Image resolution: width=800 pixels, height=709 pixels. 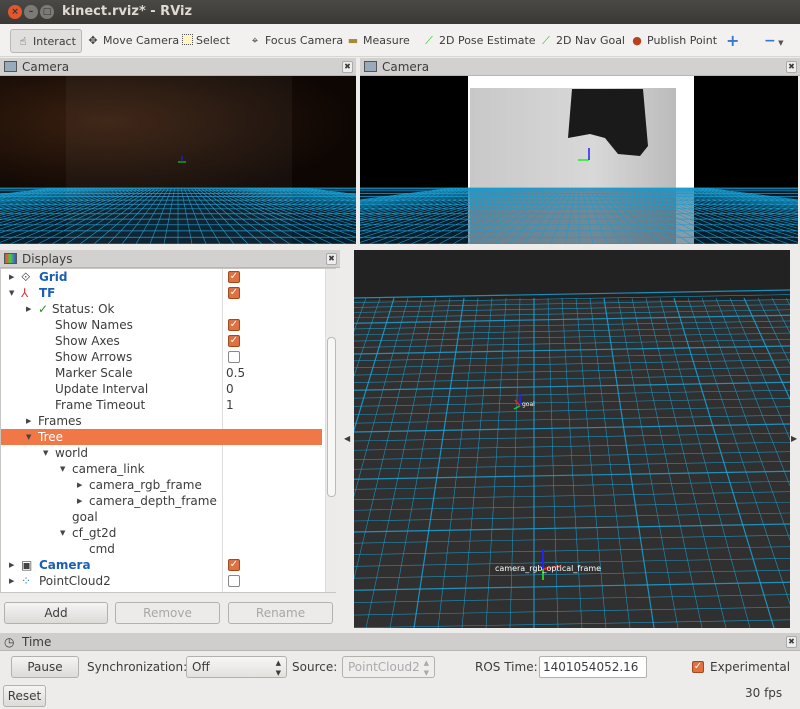 I want to click on move-icon: ✥, so click(x=93, y=40).